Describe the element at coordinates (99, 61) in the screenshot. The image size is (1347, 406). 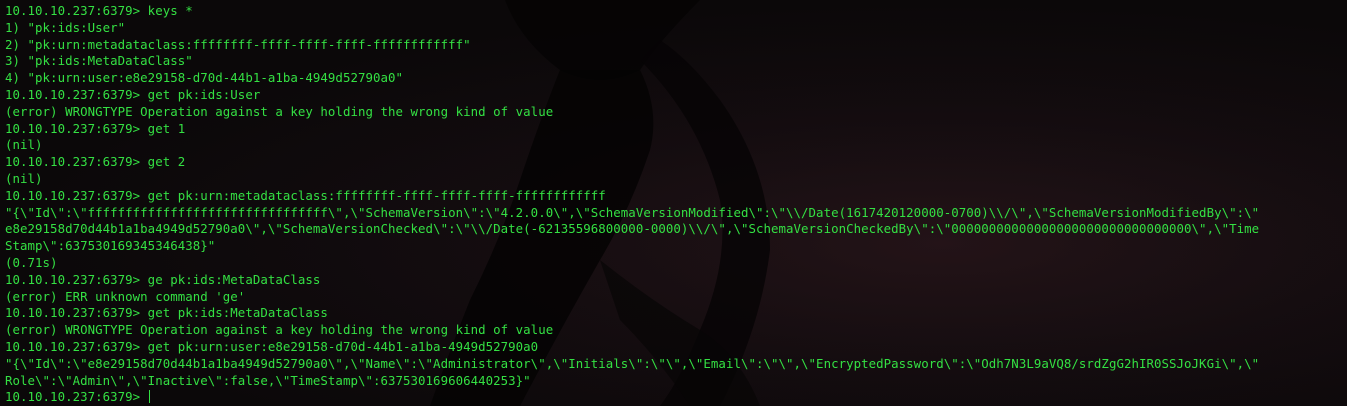
I see `terminal-line: 3) "pk:ids:MetaDataClass"` at that location.